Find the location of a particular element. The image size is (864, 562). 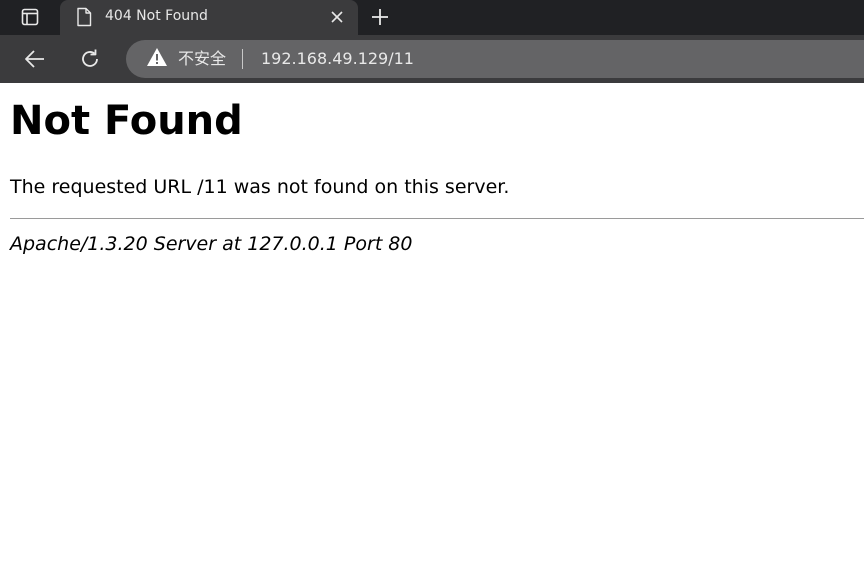

page-title: Not Found is located at coordinates (126, 121).